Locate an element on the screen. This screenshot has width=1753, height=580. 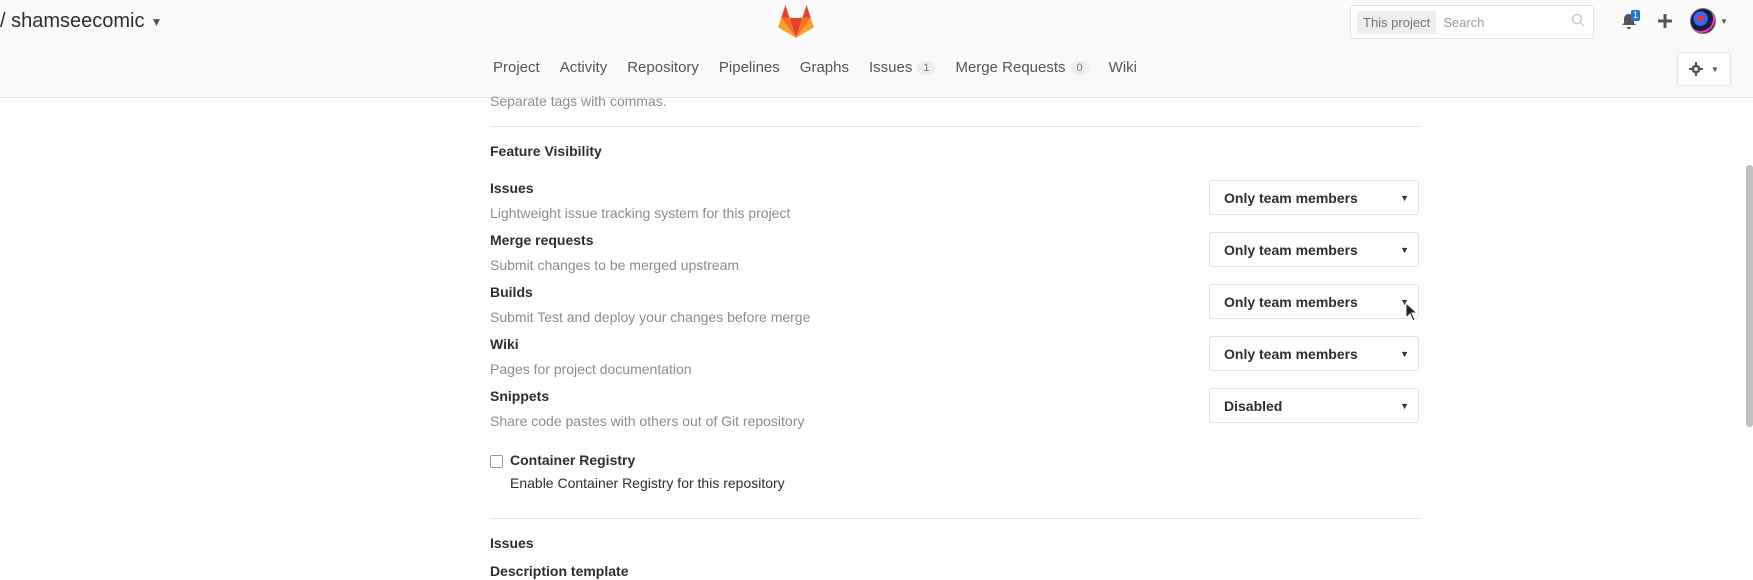
project-settings-button: ▼ is located at coordinates (1704, 69).